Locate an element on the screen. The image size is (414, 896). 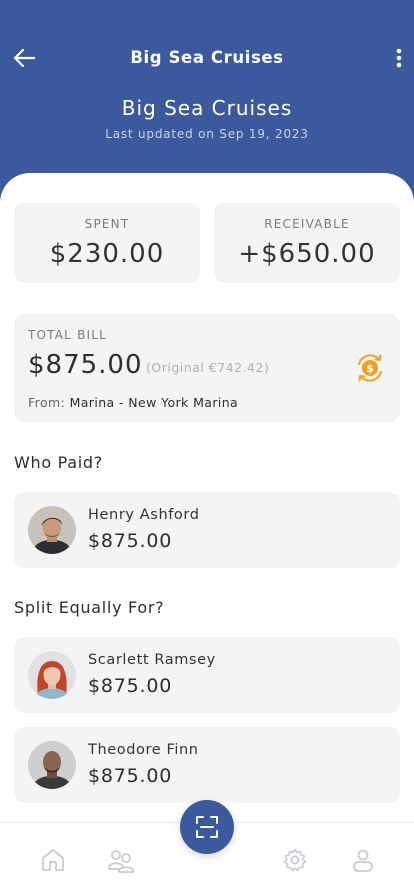
split-member-card: Theodore Finn $875.00 is located at coordinates (207, 765).